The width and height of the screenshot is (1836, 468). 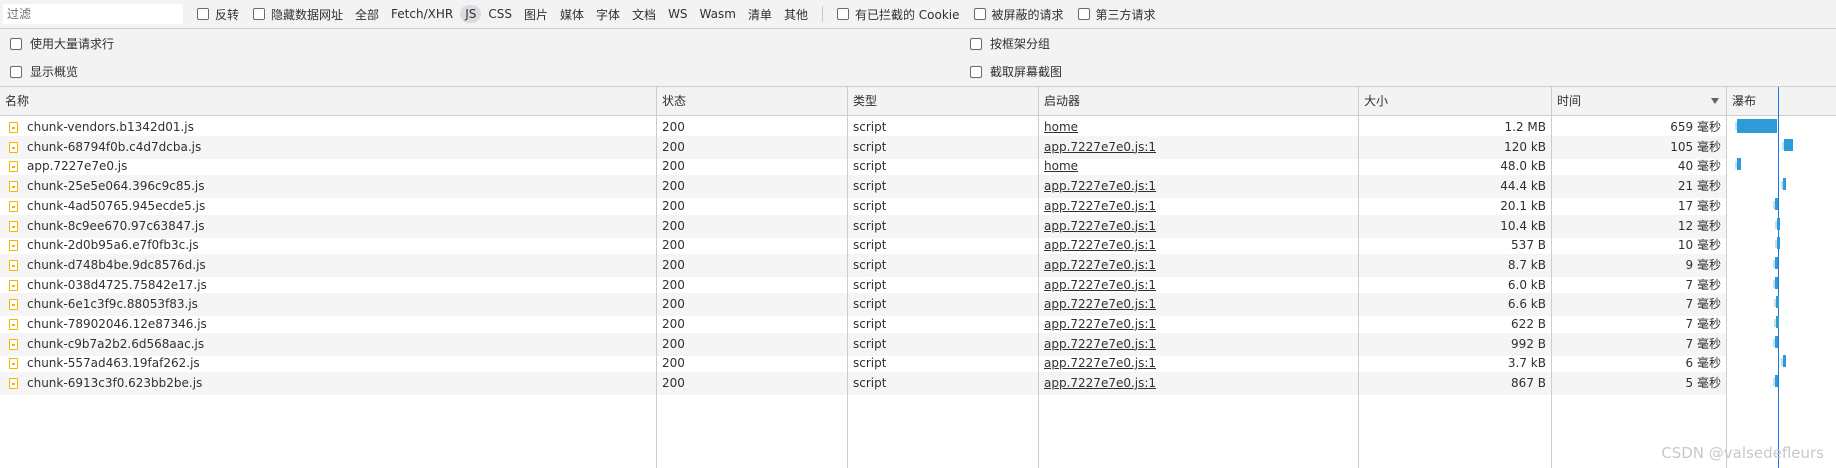 I want to click on waterfall-column, so click(x=1781, y=277).